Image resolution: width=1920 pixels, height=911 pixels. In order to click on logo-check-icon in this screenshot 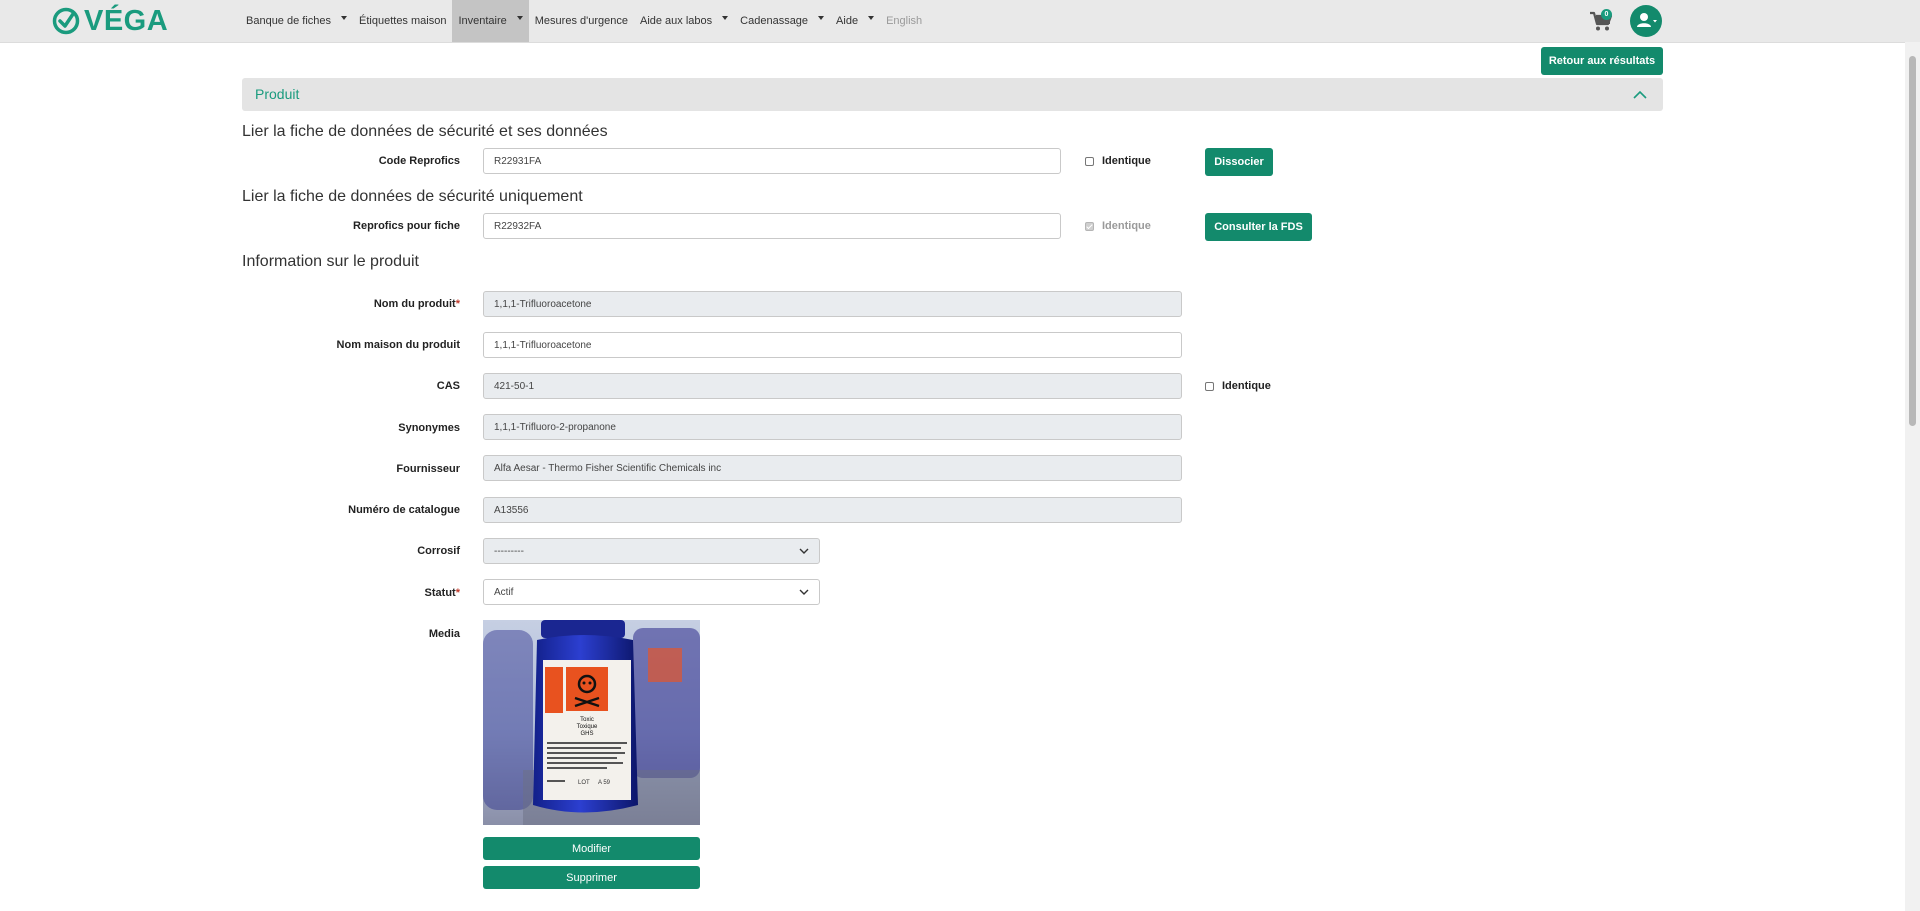, I will do `click(66, 21)`.